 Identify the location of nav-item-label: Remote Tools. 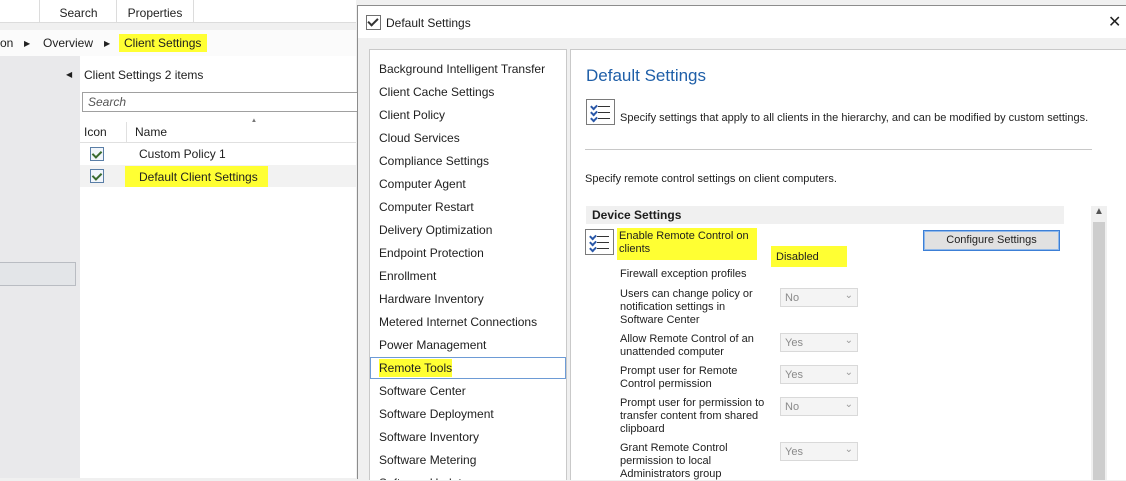
(416, 368).